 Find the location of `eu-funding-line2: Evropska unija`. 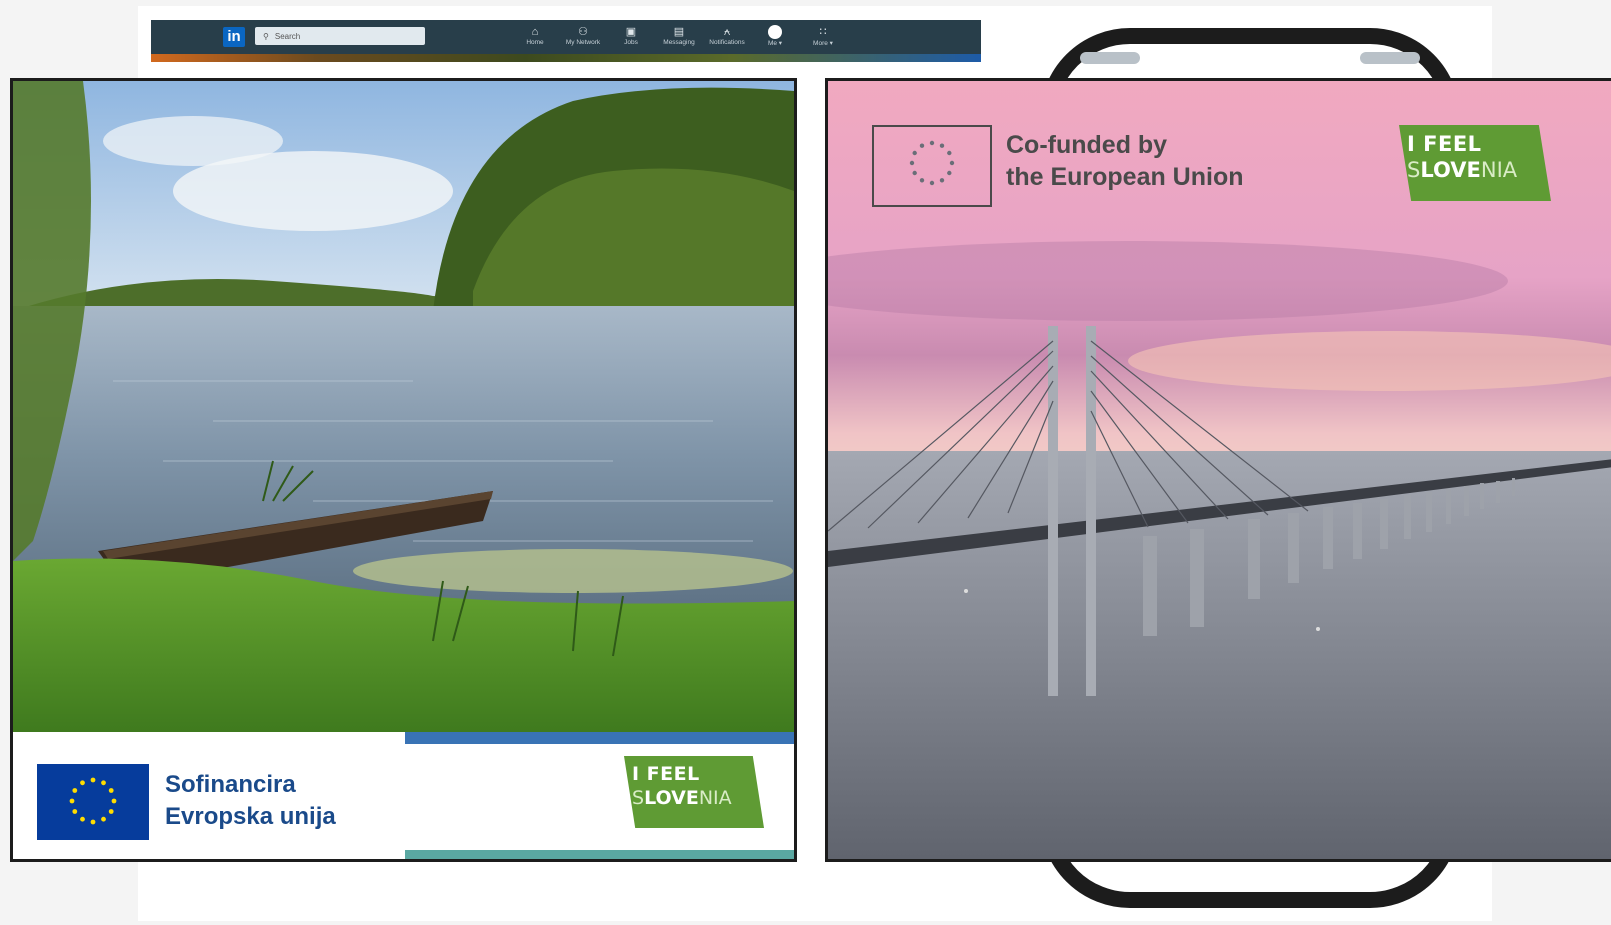

eu-funding-line2: Evropska unija is located at coordinates (250, 816).